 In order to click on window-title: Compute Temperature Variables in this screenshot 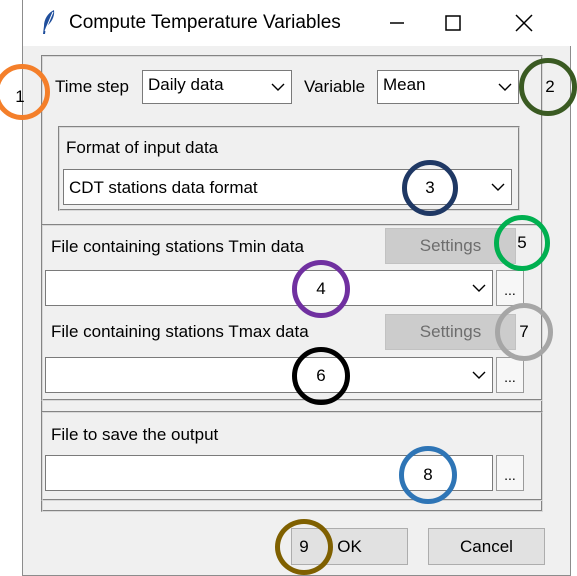, I will do `click(205, 22)`.